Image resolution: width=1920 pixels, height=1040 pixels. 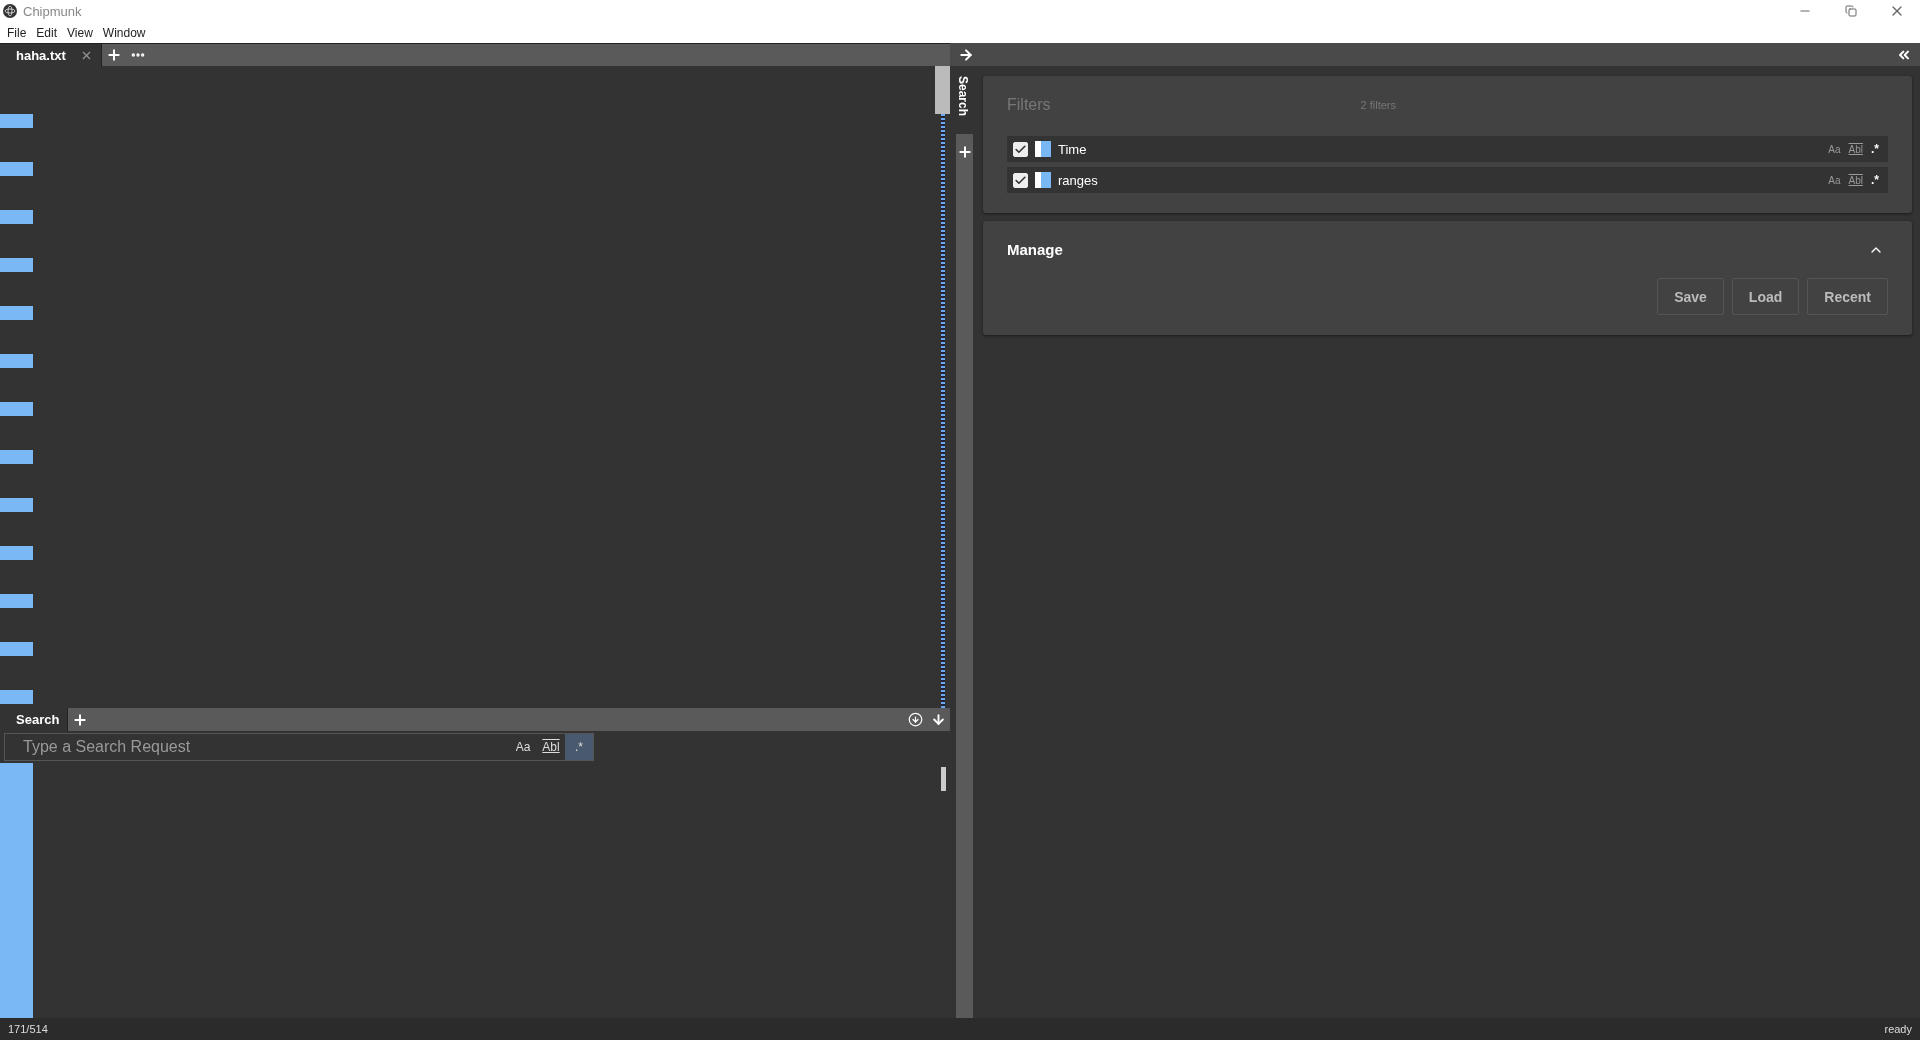 I want to click on window-title: Chipmunk, so click(x=52, y=11).